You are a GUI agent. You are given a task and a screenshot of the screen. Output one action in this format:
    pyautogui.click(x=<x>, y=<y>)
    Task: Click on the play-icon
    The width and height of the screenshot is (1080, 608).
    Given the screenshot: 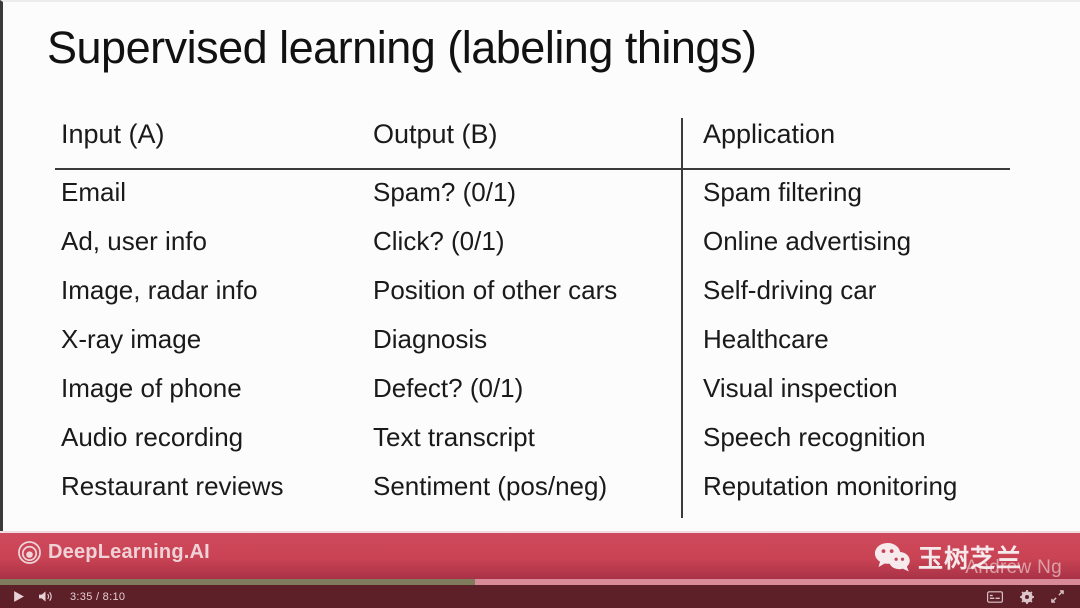 What is the action you would take?
    pyautogui.click(x=18, y=596)
    